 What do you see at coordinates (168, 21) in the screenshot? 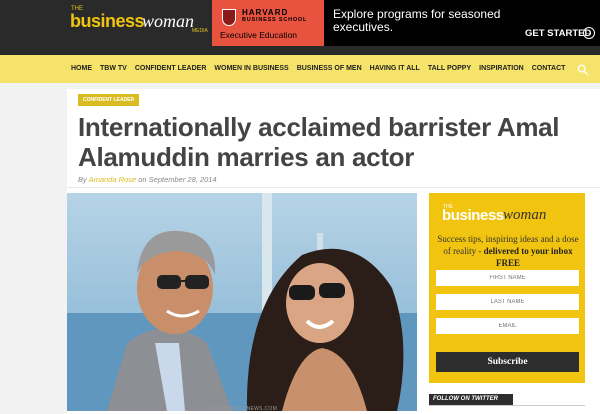
I see `logo-woman: woman` at bounding box center [168, 21].